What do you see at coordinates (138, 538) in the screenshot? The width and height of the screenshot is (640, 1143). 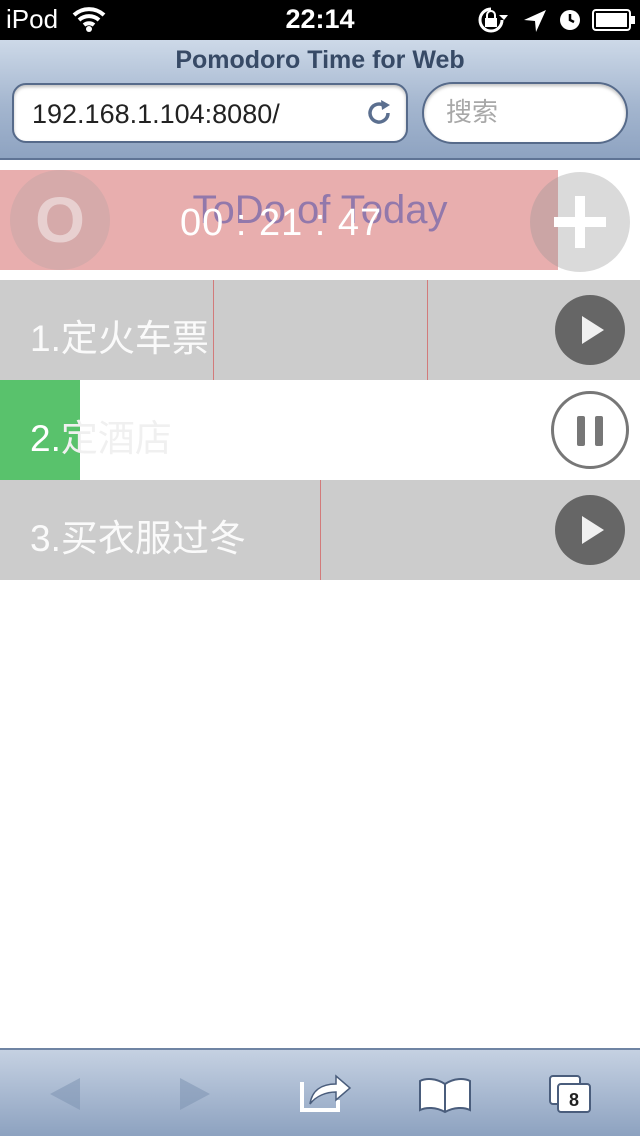 I see `task-label: 3.买衣服过冬` at bounding box center [138, 538].